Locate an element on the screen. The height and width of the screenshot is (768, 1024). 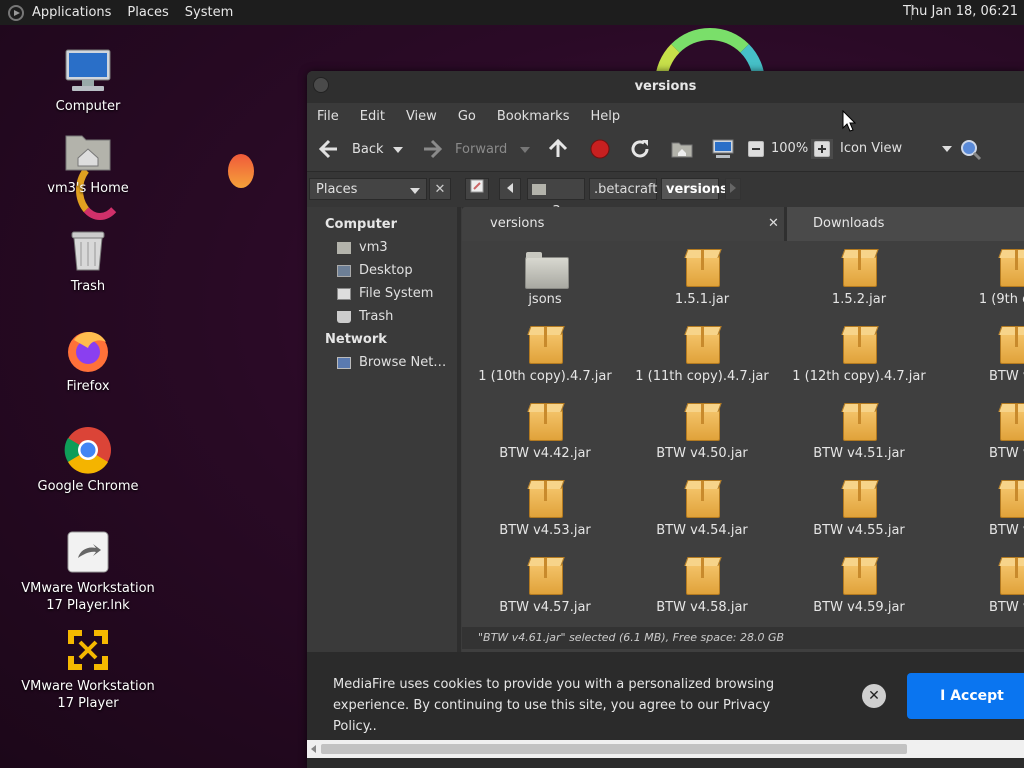
system-menu: System is located at coordinates (209, 12).